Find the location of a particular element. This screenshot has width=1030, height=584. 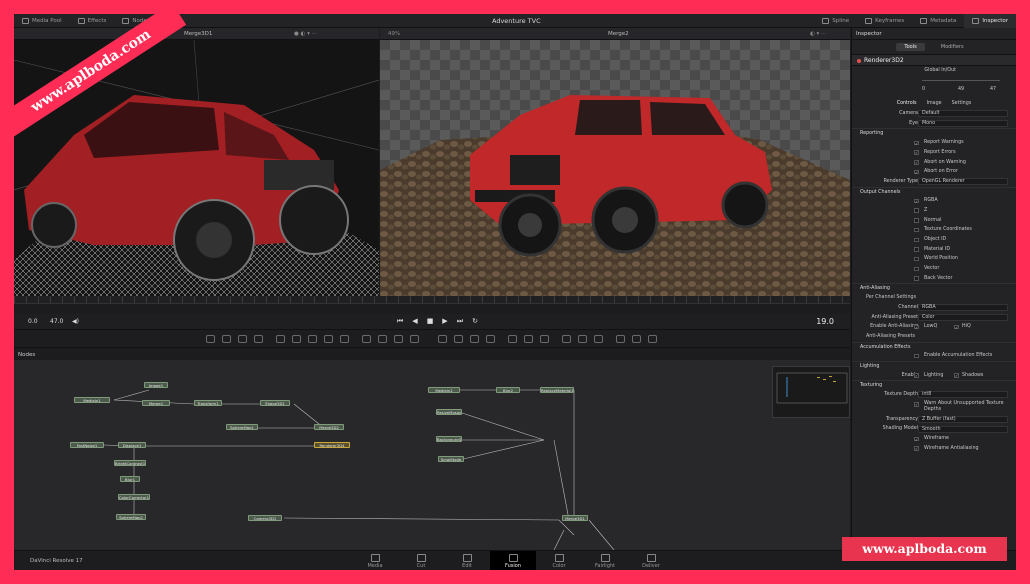

mask-tool-icon is located at coordinates (598, 339).